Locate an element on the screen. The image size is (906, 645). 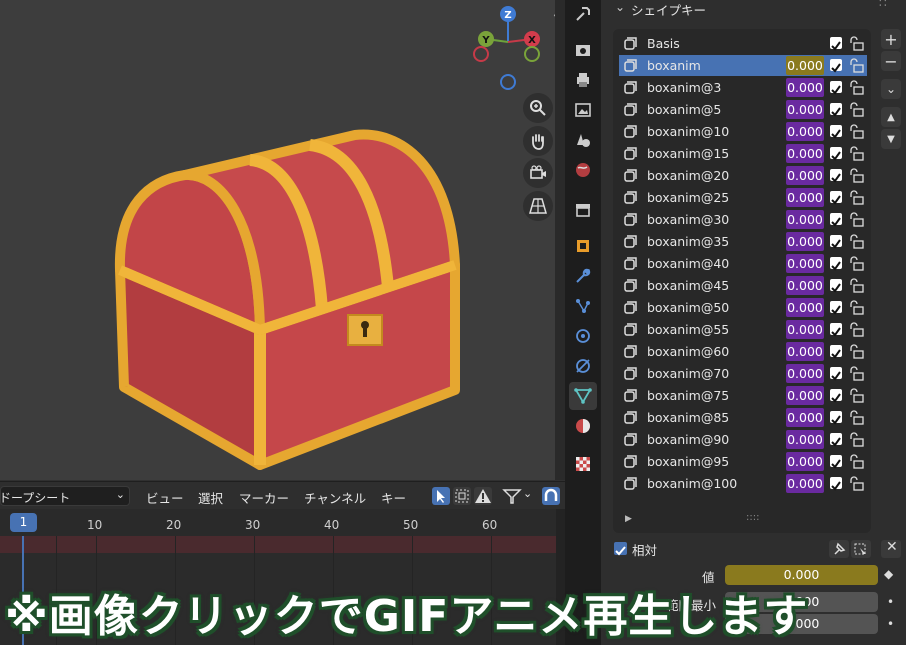
gif-play-caption: ※画像クリックでGIFアニメ再生します is located at coordinates (406, 612).